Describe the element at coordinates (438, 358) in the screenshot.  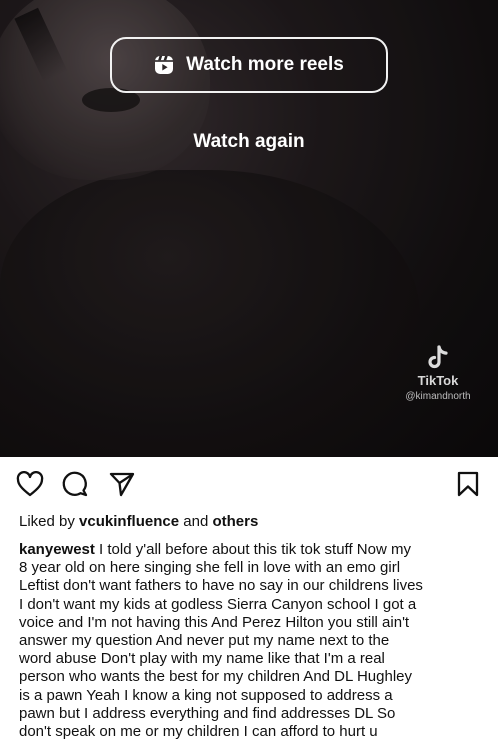
I see `tiktok-logo-icon` at that location.